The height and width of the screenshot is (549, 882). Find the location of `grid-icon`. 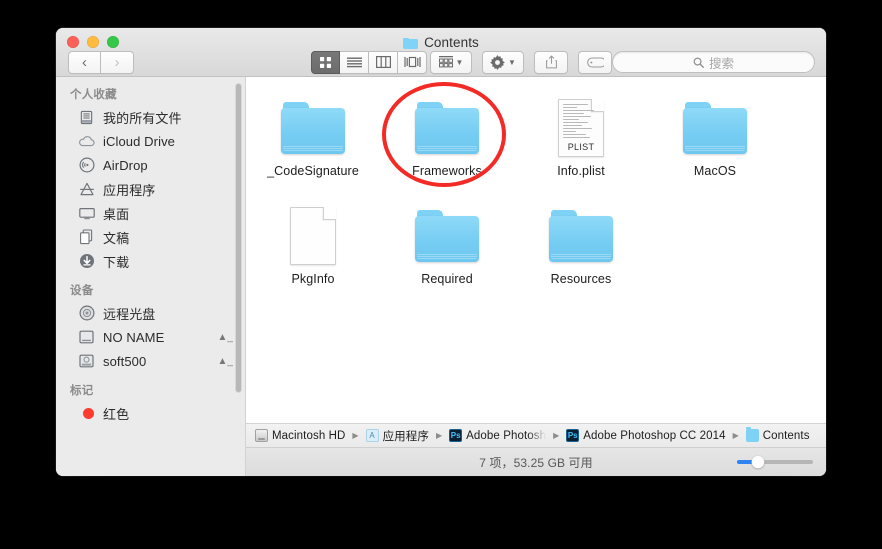

grid-icon is located at coordinates (325, 62).